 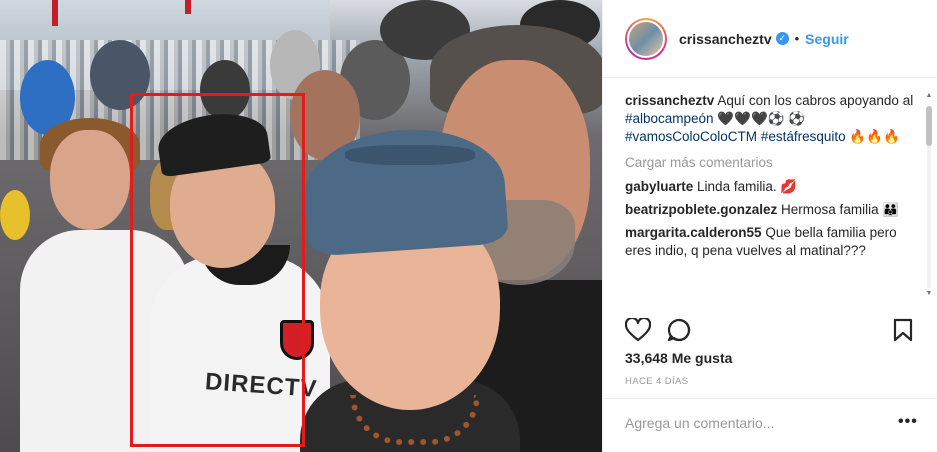 I want to click on kid-cap-band, so click(x=410, y=155).